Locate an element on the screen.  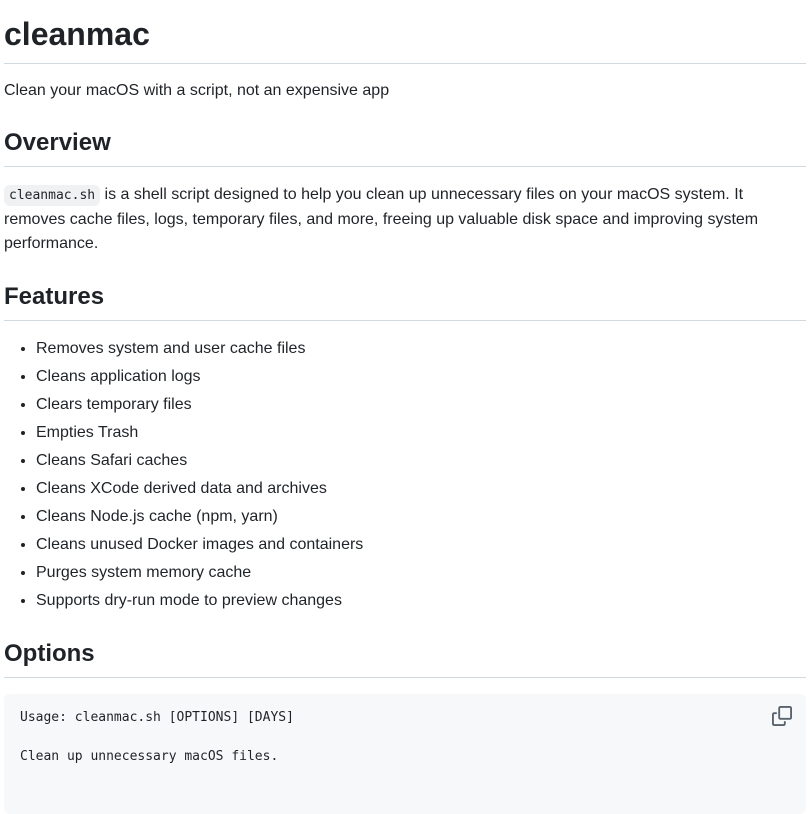
copy-icon is located at coordinates (782, 716).